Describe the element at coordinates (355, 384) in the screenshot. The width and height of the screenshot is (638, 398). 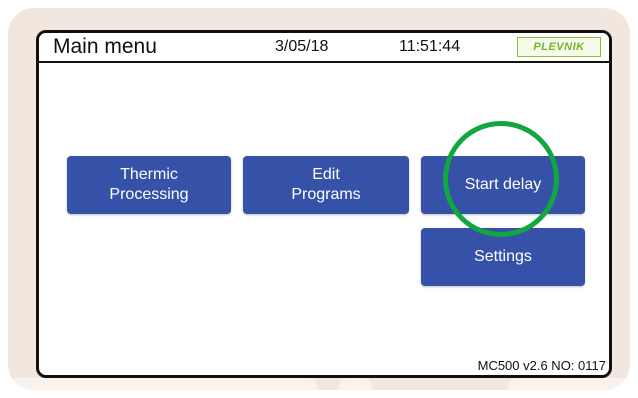
I see `device-foot-center` at that location.